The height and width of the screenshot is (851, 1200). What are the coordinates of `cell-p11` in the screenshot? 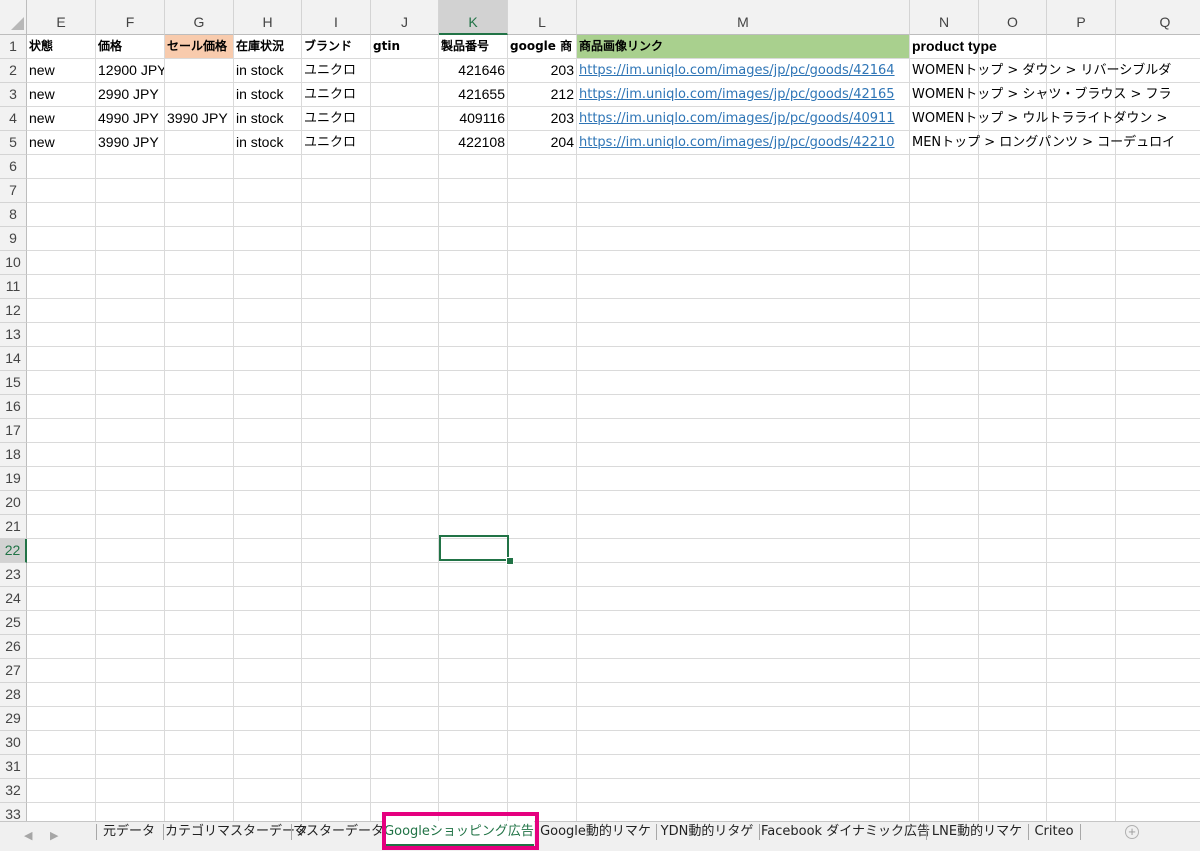 It's located at (1081, 287).